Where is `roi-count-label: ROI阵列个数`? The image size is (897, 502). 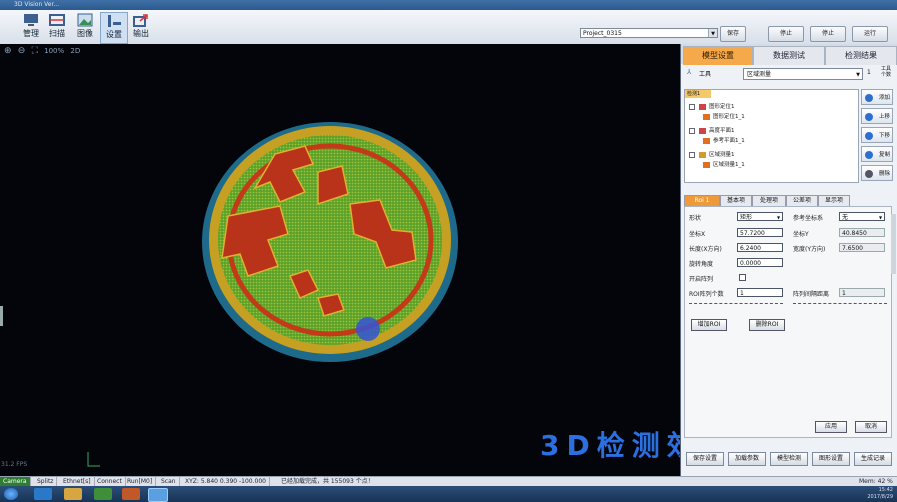 roi-count-label: ROI阵列个数 is located at coordinates (706, 294).